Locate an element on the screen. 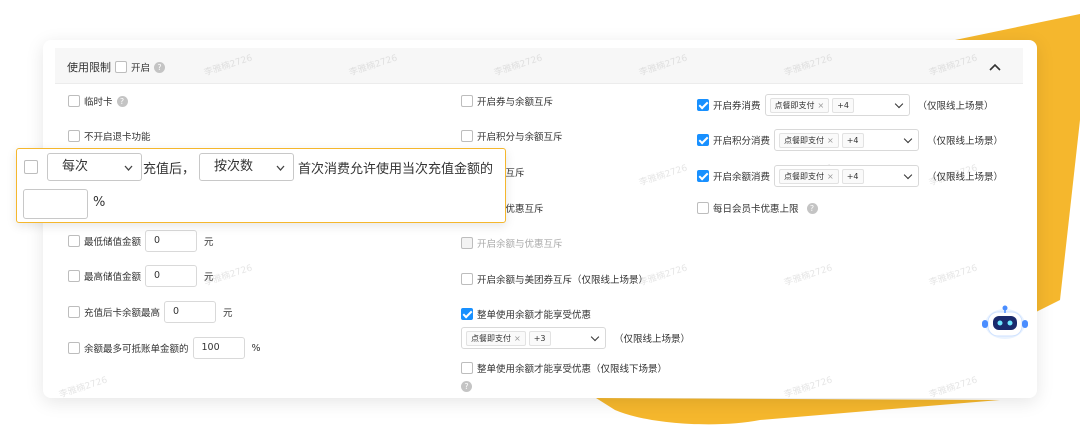 The image size is (1080, 437). payment-scene-select: 点餐即支付 × +3 is located at coordinates (533, 338).